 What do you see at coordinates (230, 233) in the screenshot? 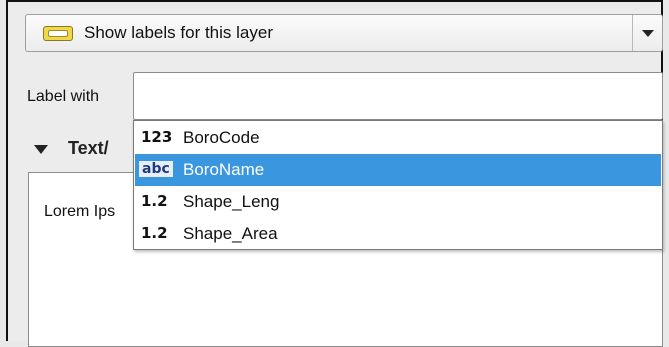
I see `field-name: Shape_Area` at bounding box center [230, 233].